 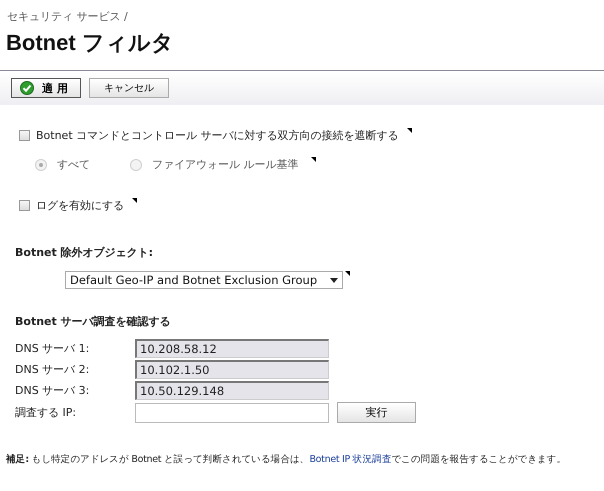 What do you see at coordinates (93, 321) in the screenshot?
I see `section-heading: Botnet サーバ調査を確認する` at bounding box center [93, 321].